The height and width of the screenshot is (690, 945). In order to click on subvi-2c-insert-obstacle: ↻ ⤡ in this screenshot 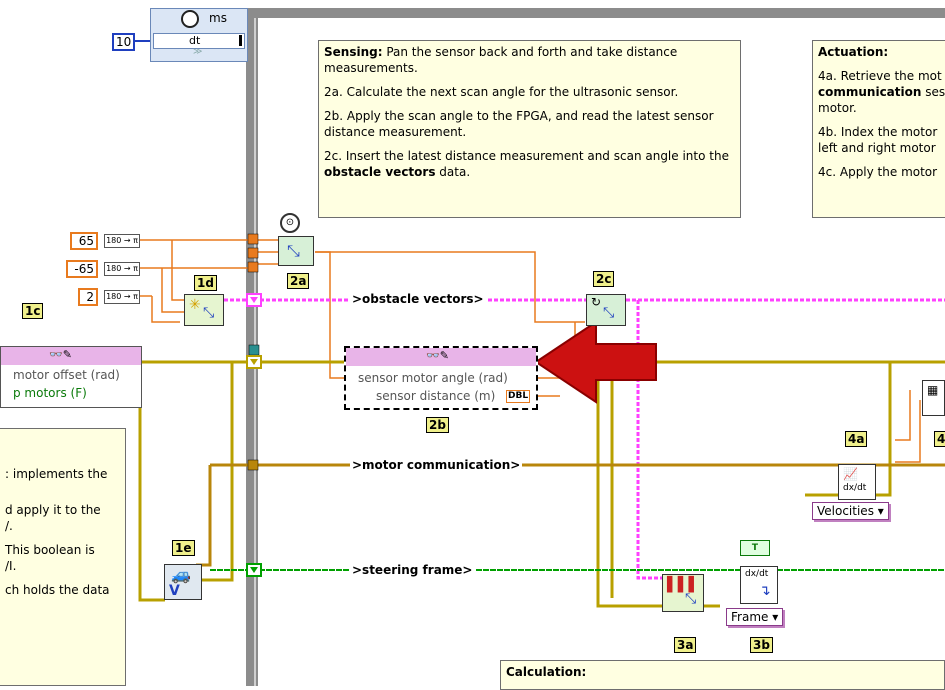, I will do `click(606, 310)`.